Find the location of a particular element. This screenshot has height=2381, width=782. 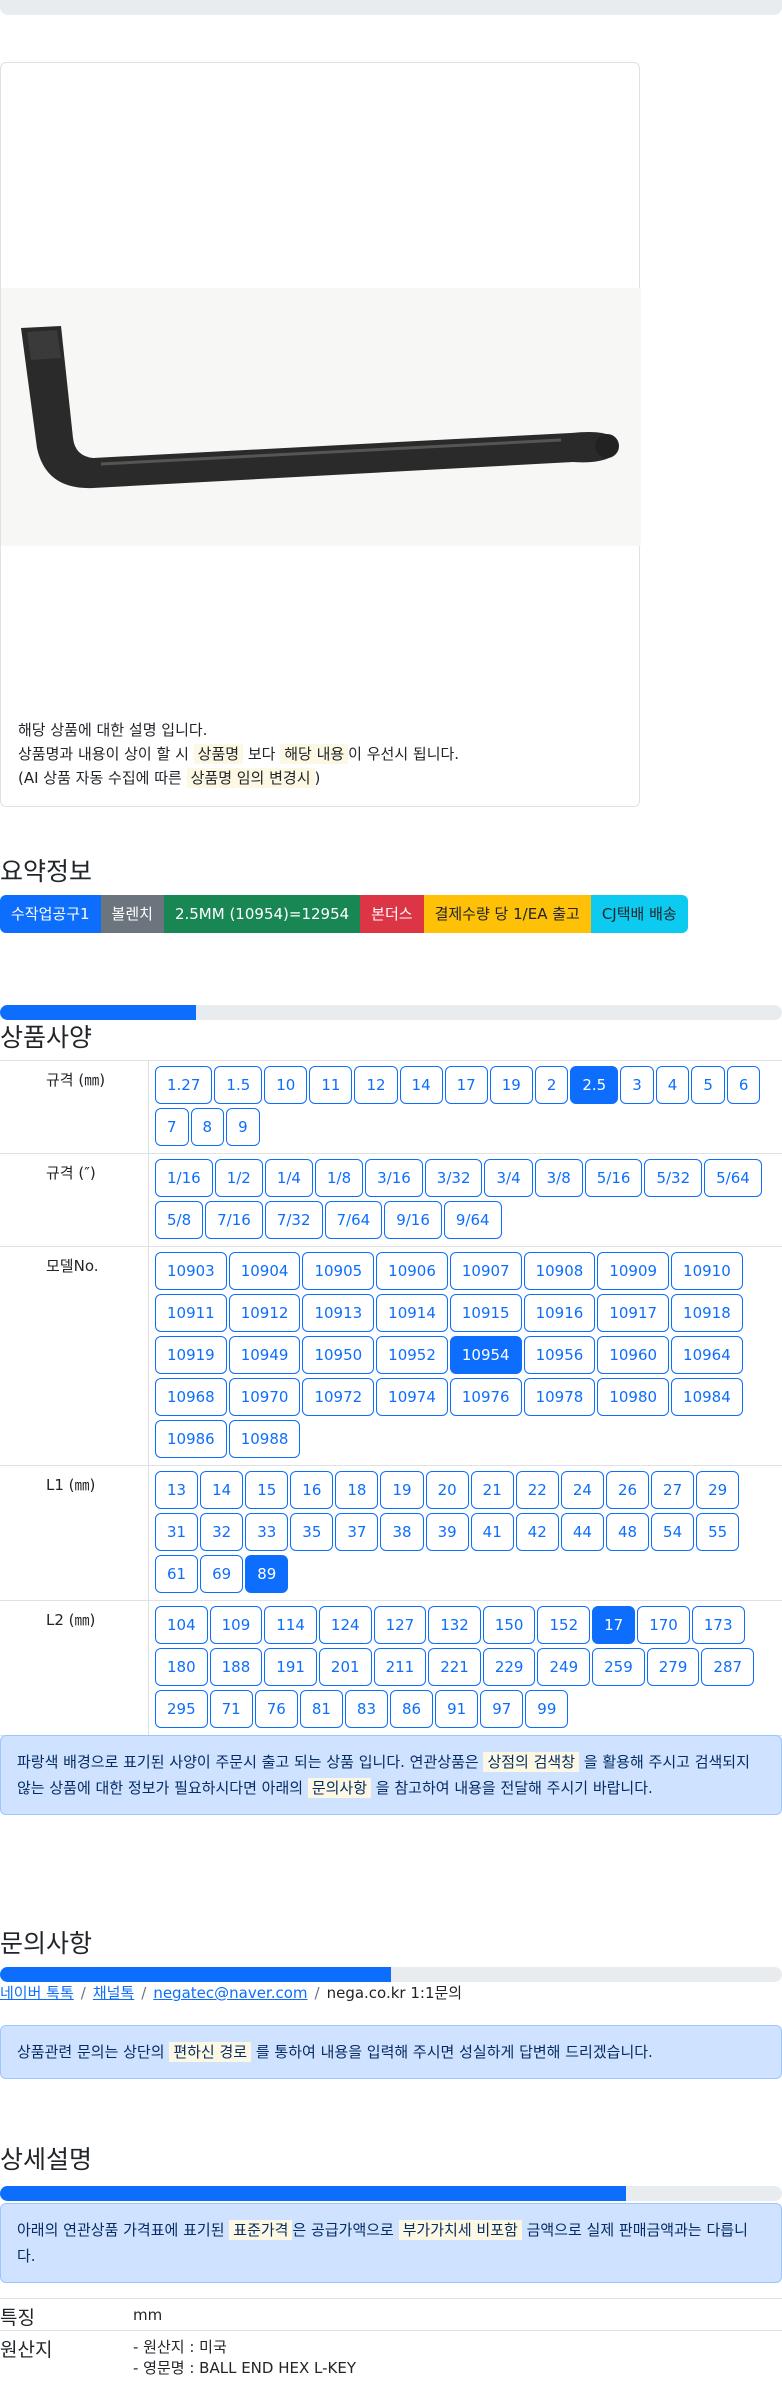

spec-option: 21 is located at coordinates (492, 1490).